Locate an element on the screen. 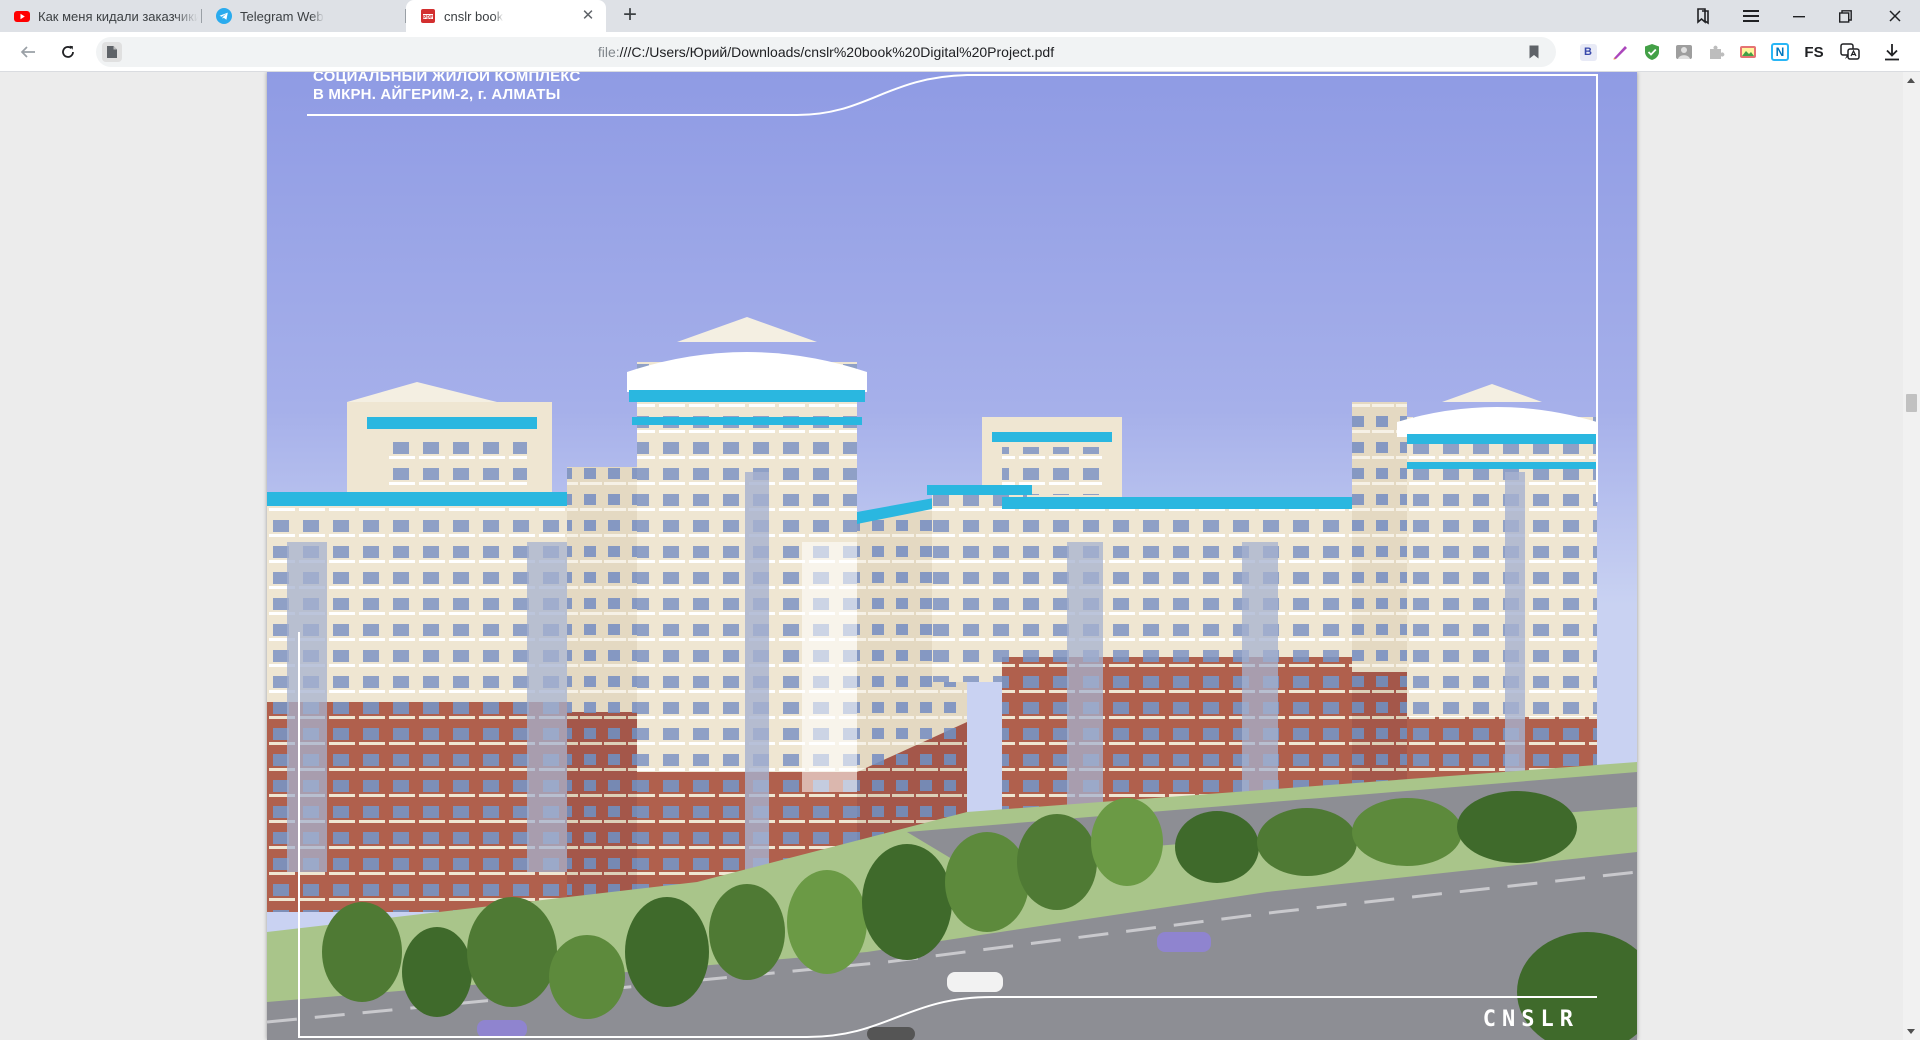 This screenshot has height=1040, width=1920. hamburger-icon is located at coordinates (1751, 16).